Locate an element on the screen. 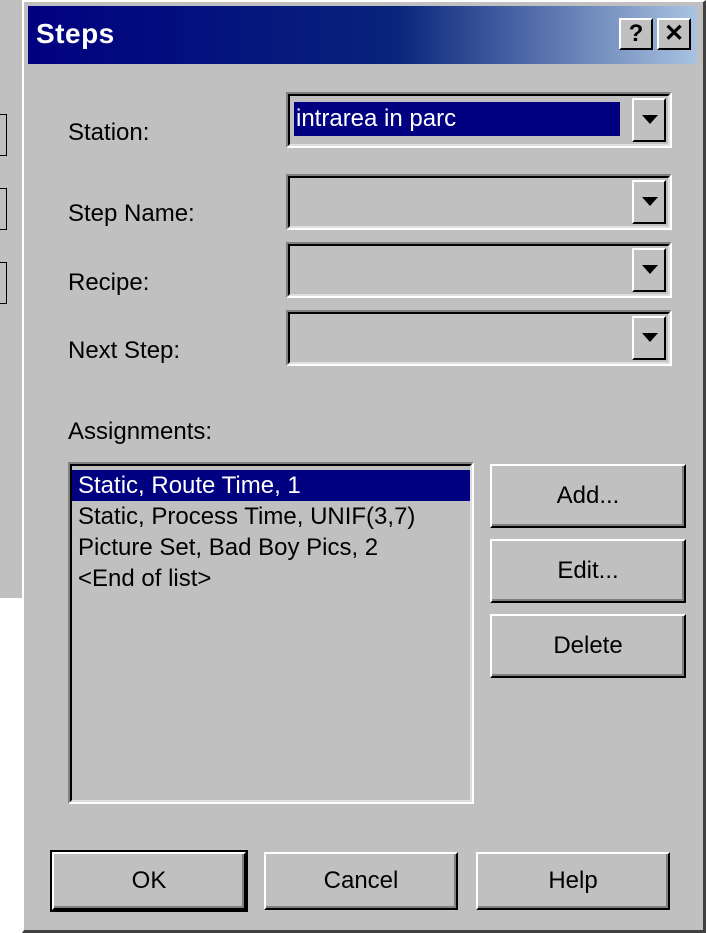  recipe-combobox is located at coordinates (479, 270).